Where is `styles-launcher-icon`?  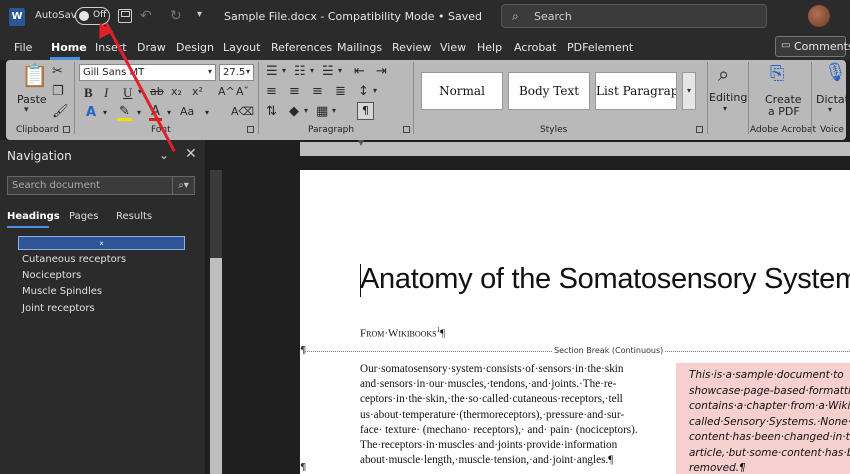
styles-launcher-icon is located at coordinates (699, 129).